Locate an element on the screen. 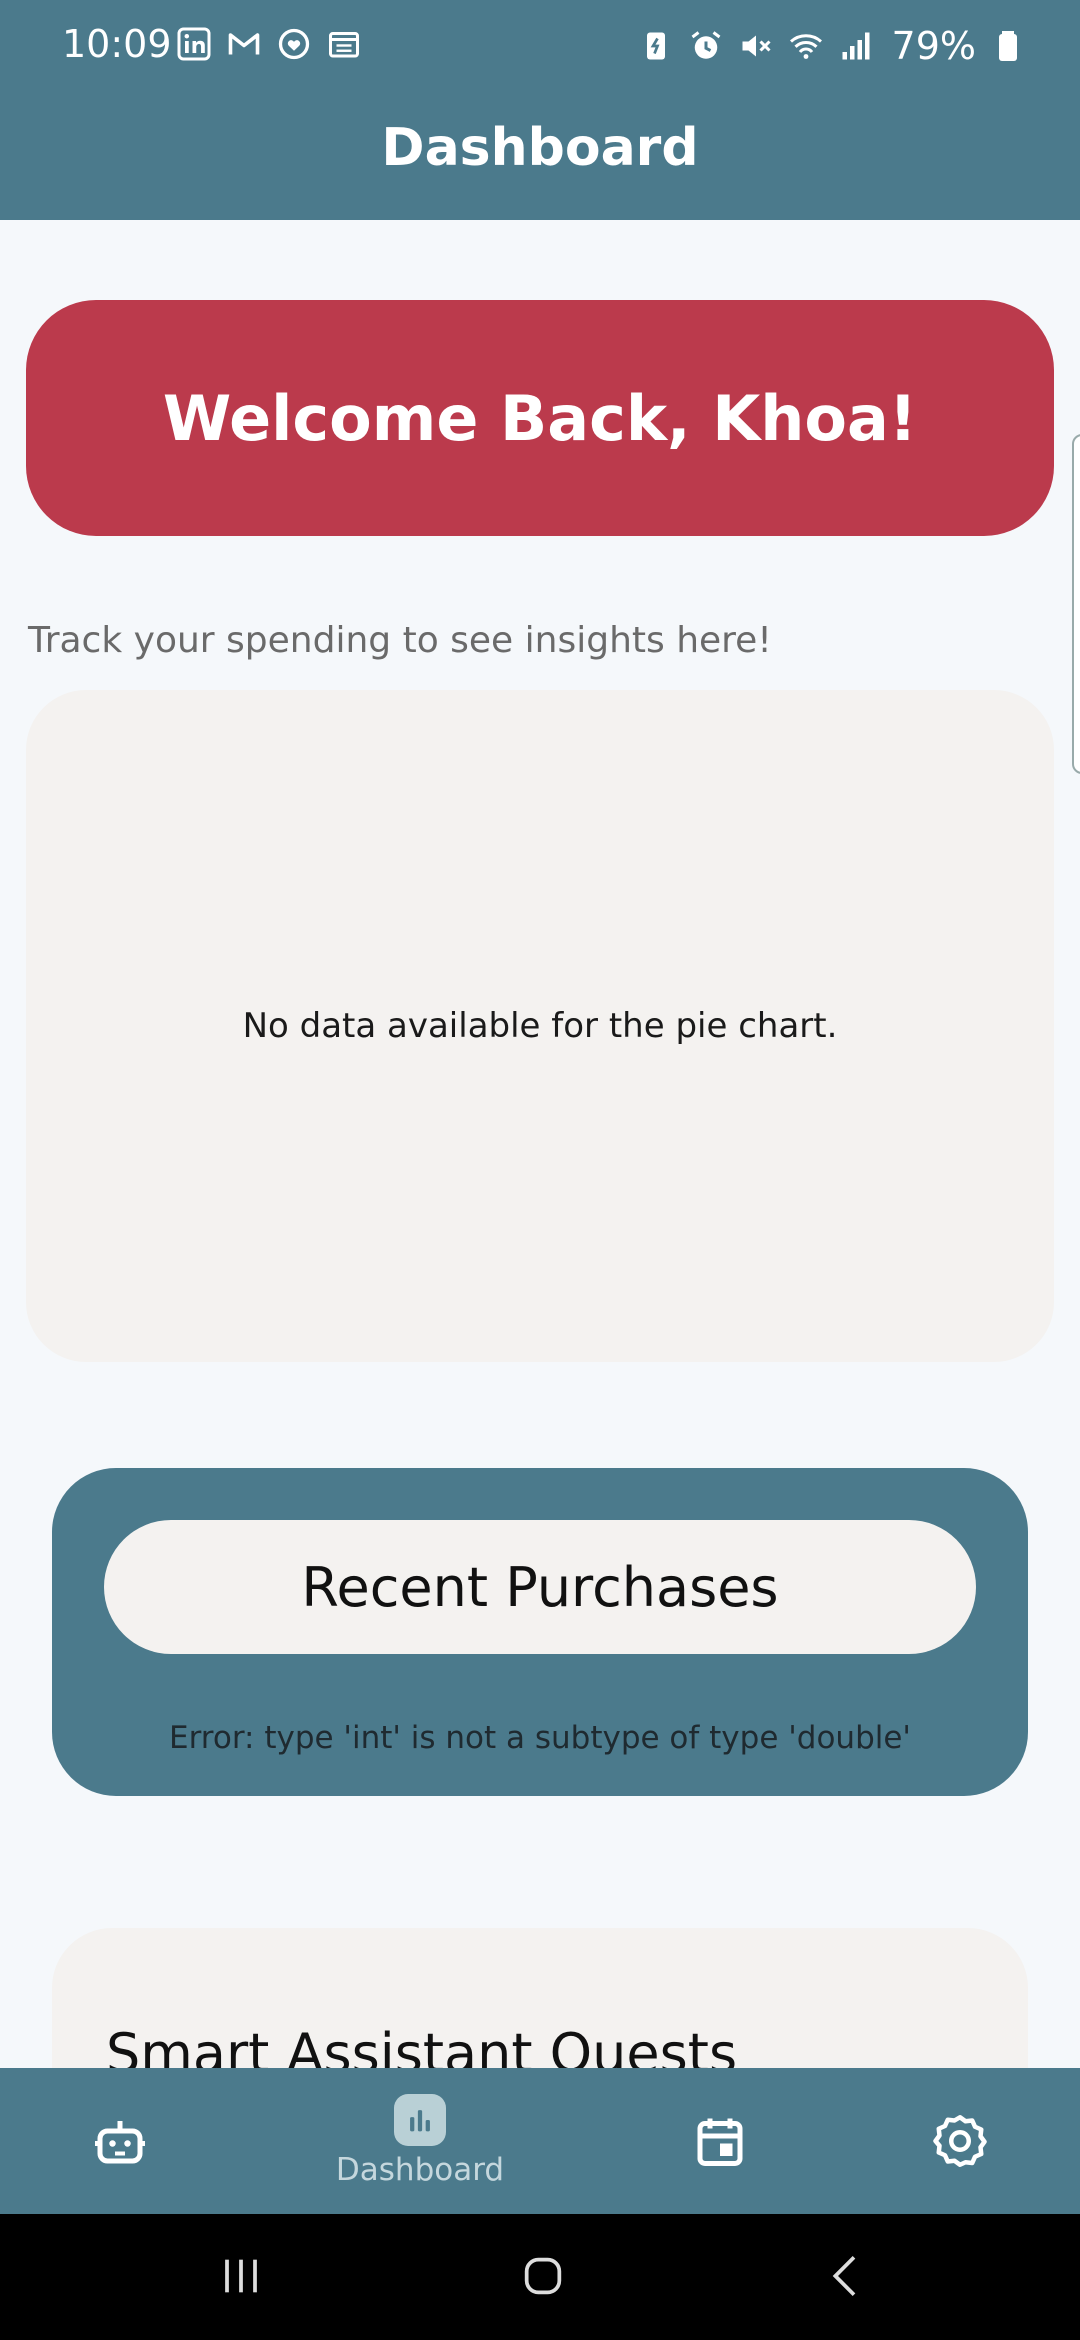 This screenshot has width=1080, height=2340. settings-icon is located at coordinates (960, 2141).